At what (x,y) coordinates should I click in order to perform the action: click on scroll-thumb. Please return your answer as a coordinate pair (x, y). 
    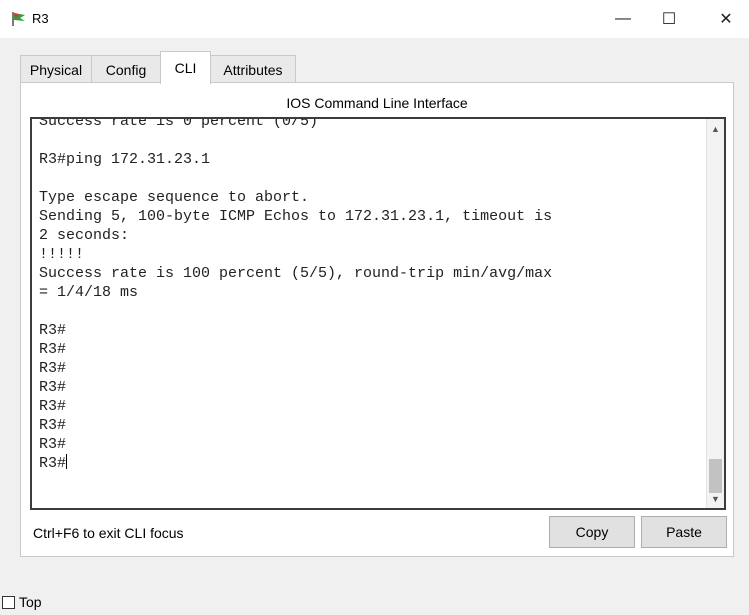
    Looking at the image, I should click on (715, 476).